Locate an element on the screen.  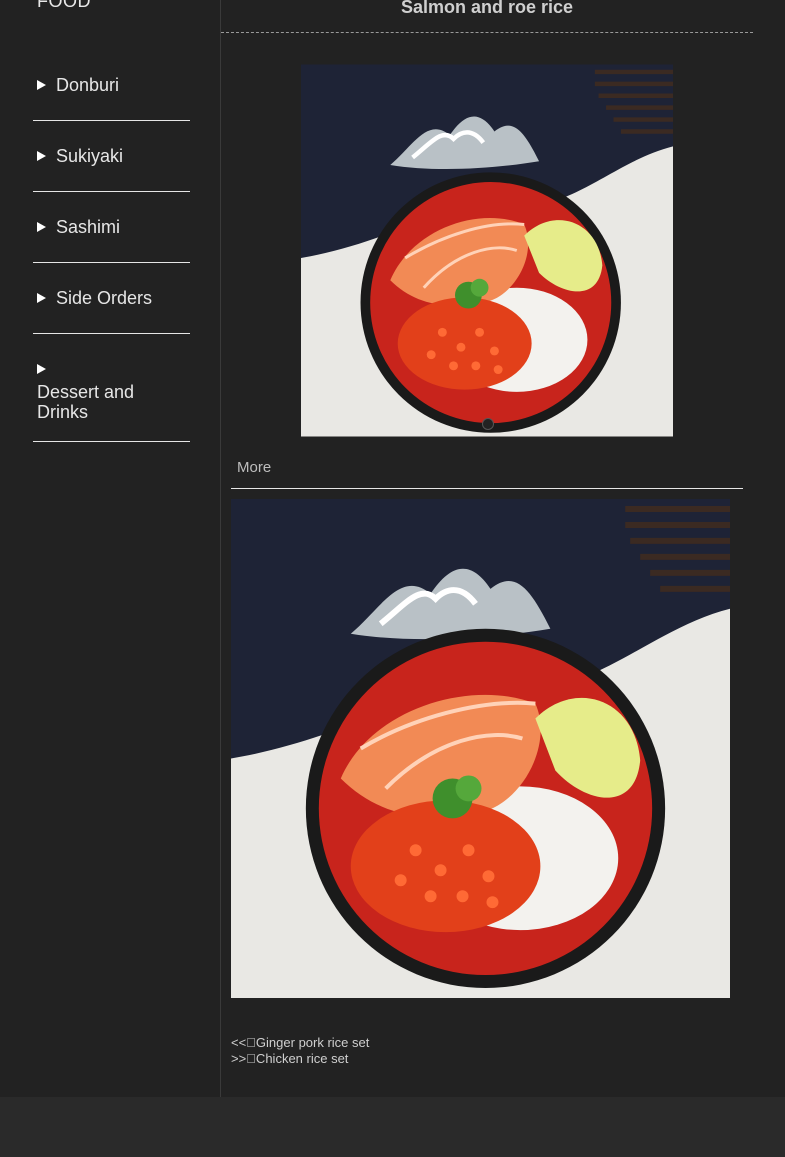
footer is located at coordinates (392, 1127).